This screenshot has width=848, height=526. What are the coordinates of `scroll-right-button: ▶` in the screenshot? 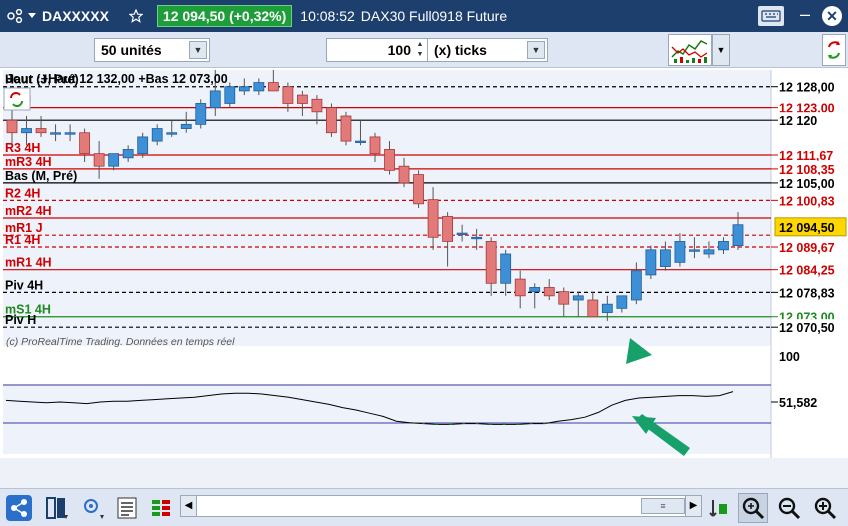 It's located at (693, 506).